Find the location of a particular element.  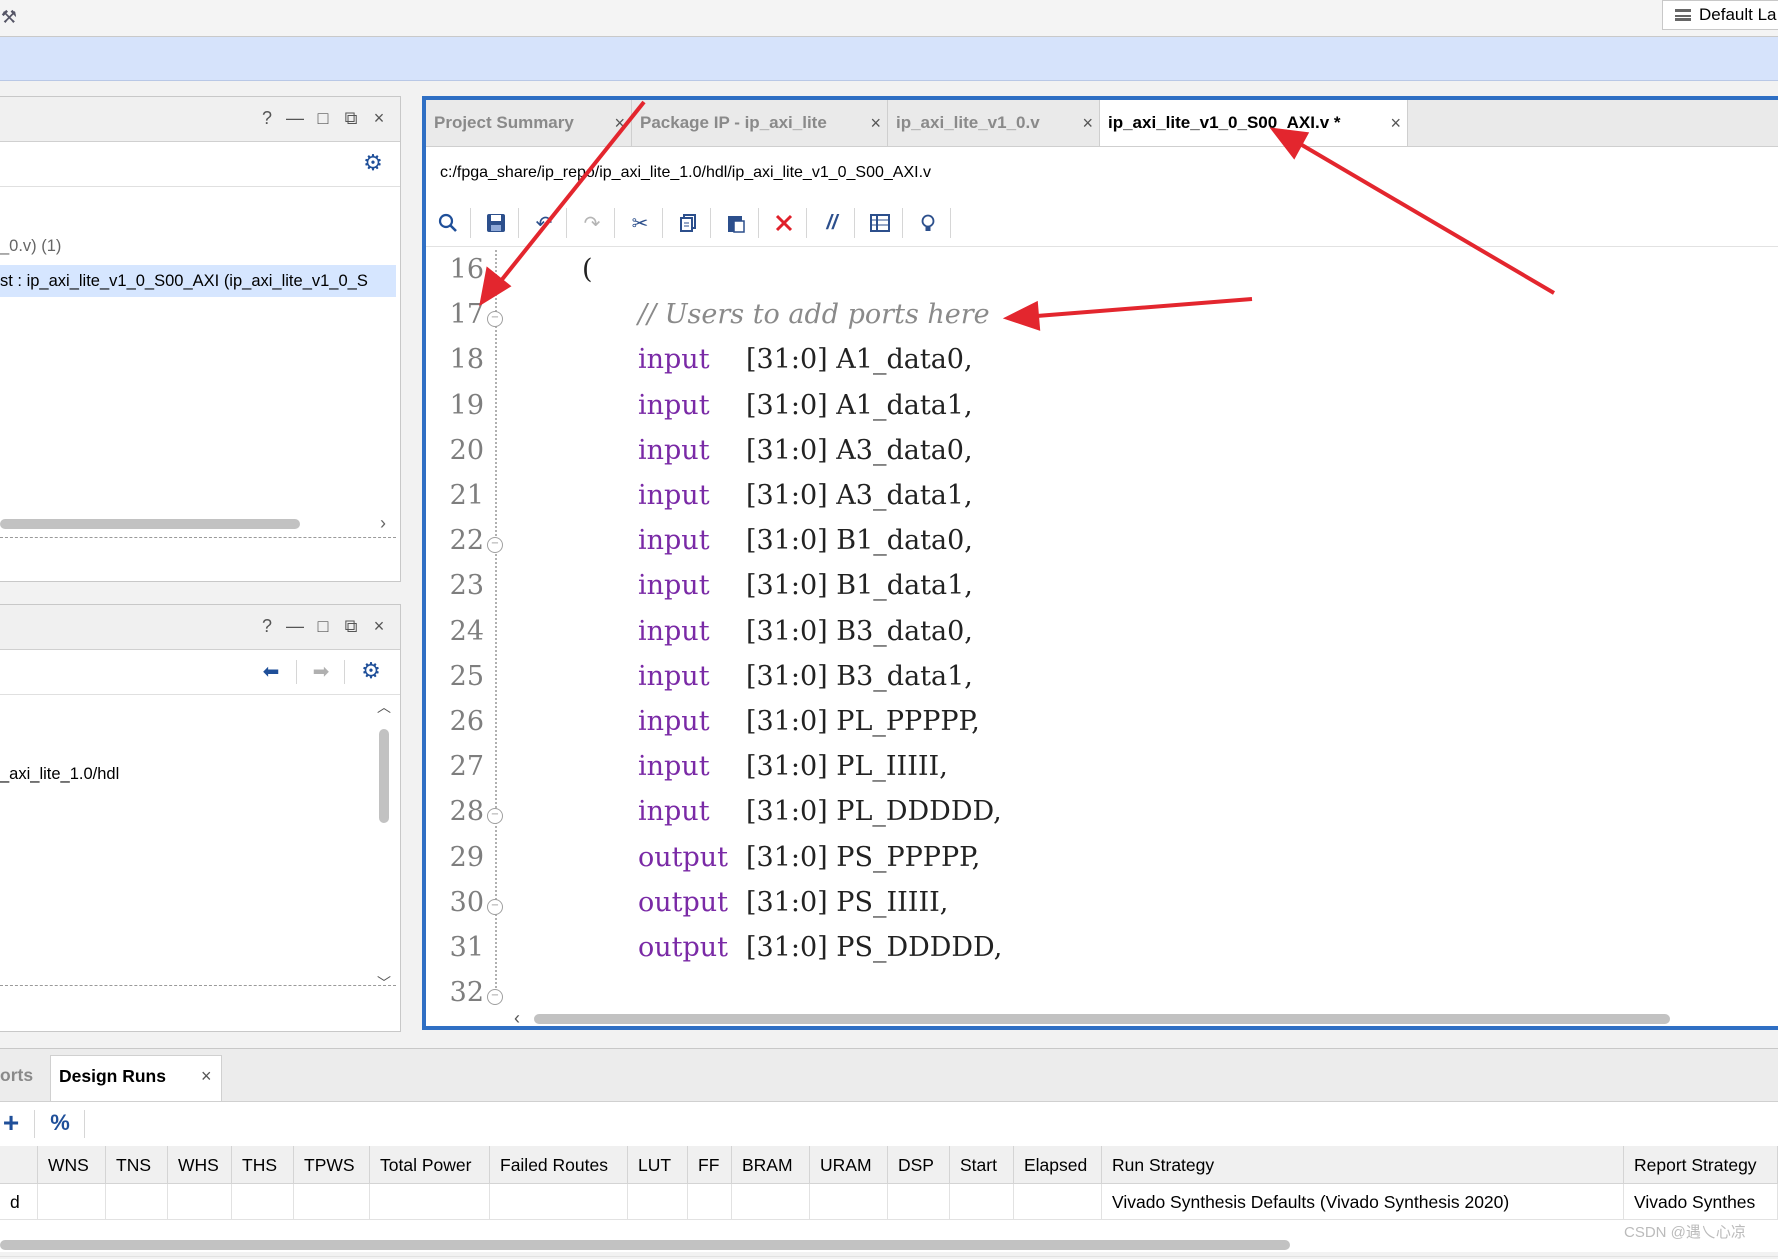

arrow-to-active-tab is located at coordinates (1422, 215).